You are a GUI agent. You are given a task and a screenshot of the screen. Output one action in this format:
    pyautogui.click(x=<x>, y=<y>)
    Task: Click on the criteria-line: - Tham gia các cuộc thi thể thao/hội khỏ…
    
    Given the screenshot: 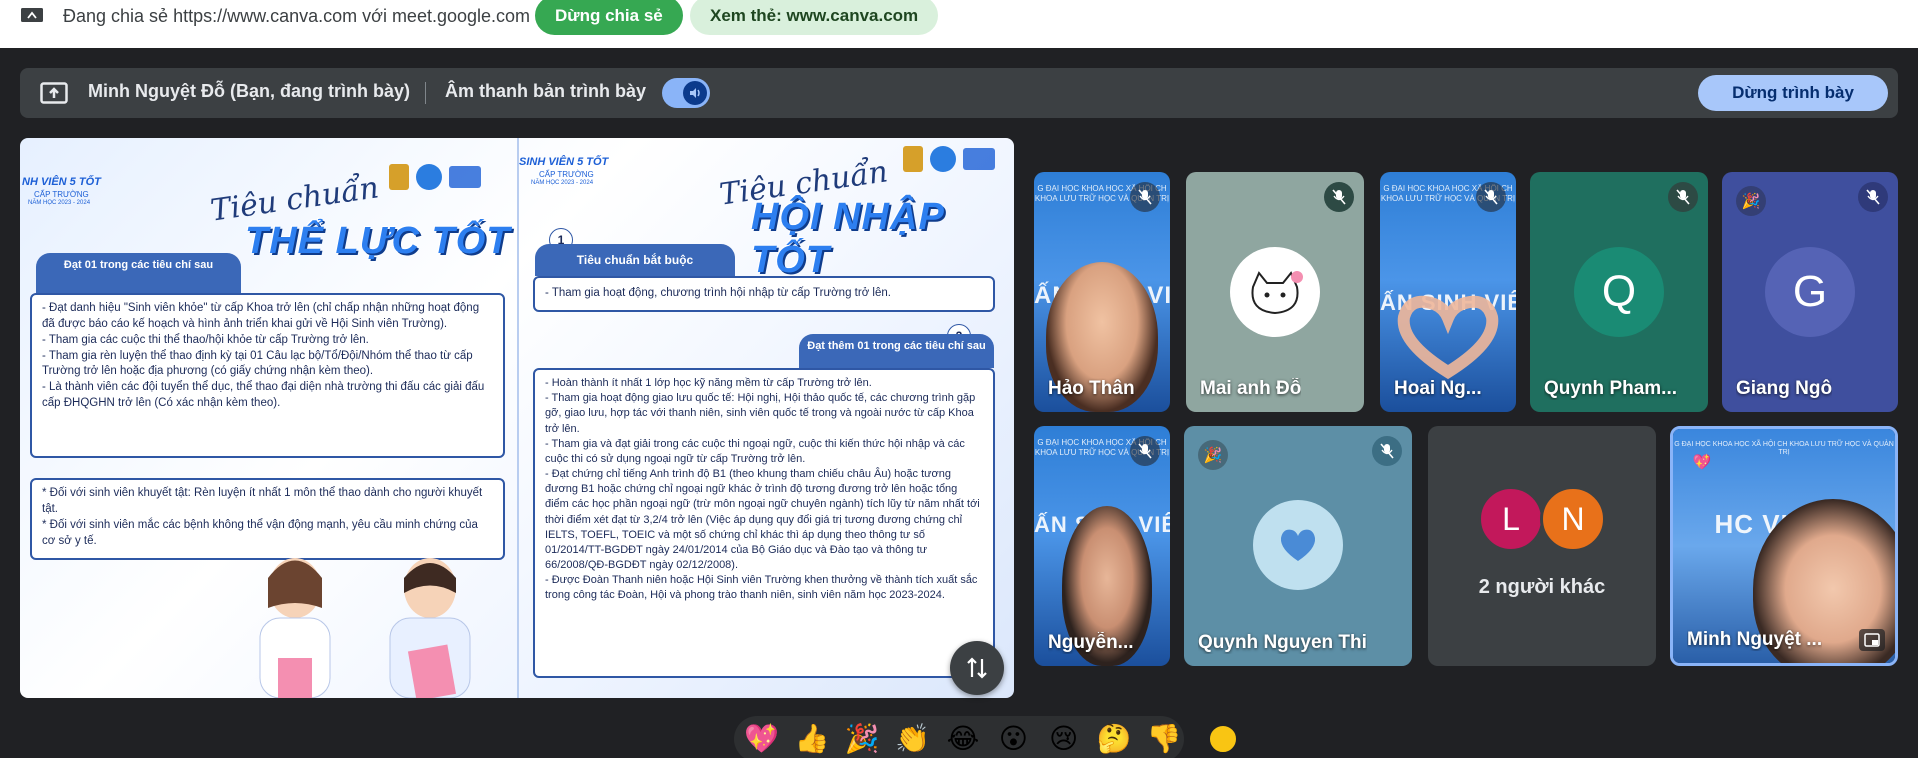 What is the action you would take?
    pyautogui.click(x=205, y=339)
    